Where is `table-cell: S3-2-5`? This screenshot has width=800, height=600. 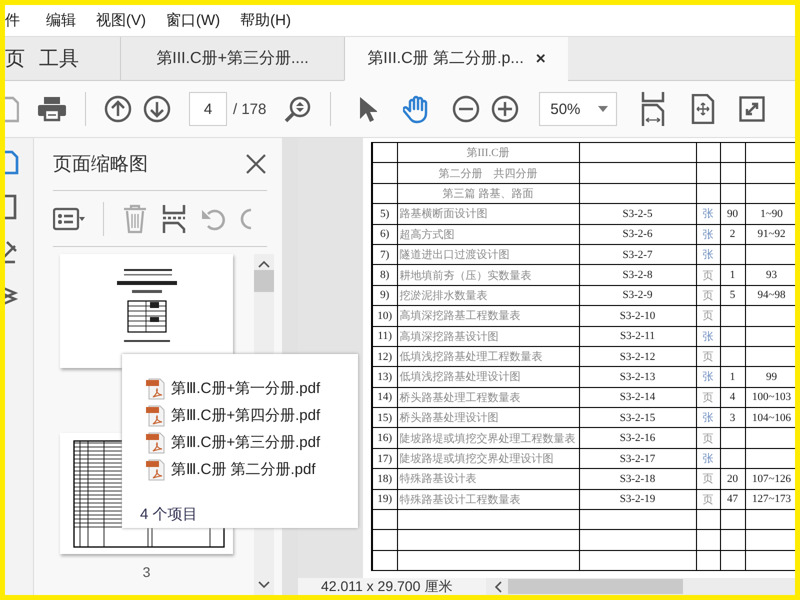 table-cell: S3-2-5 is located at coordinates (637, 214).